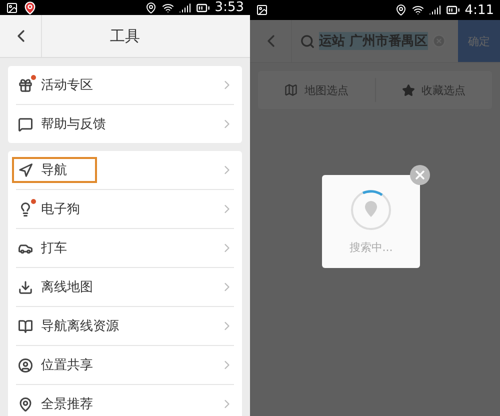  I want to click on clock-time: 4:11, so click(479, 10).